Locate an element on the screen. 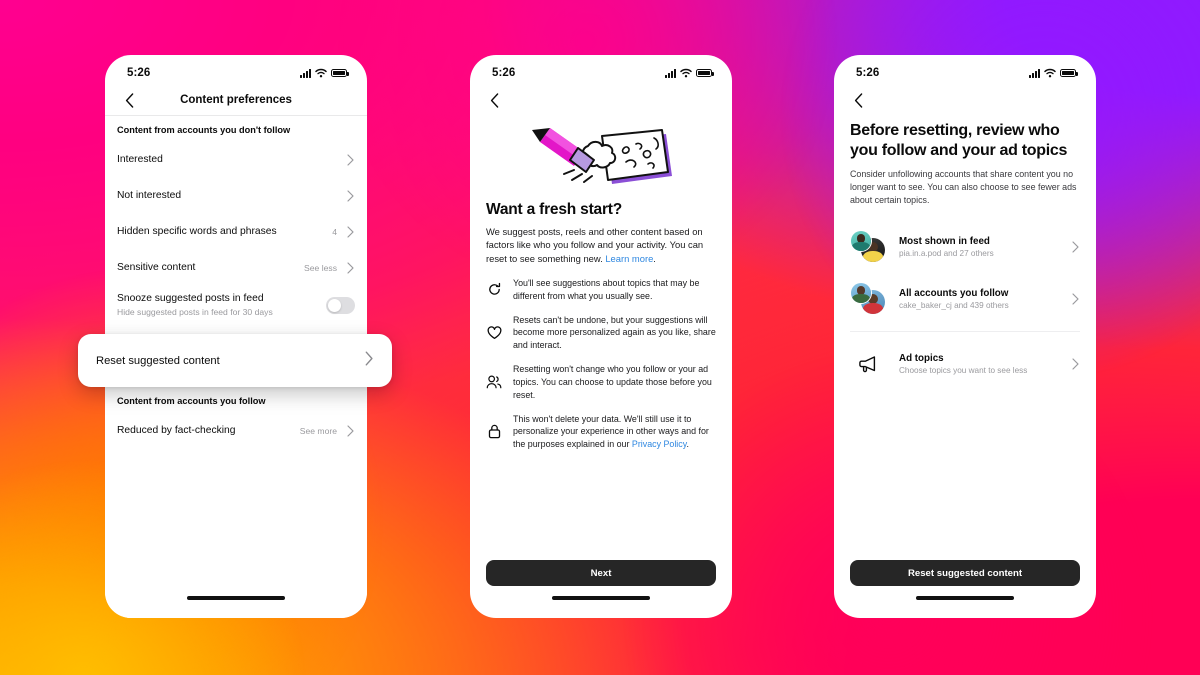 The width and height of the screenshot is (1200, 675). row-title: All accounts you follow is located at coordinates (954, 294).